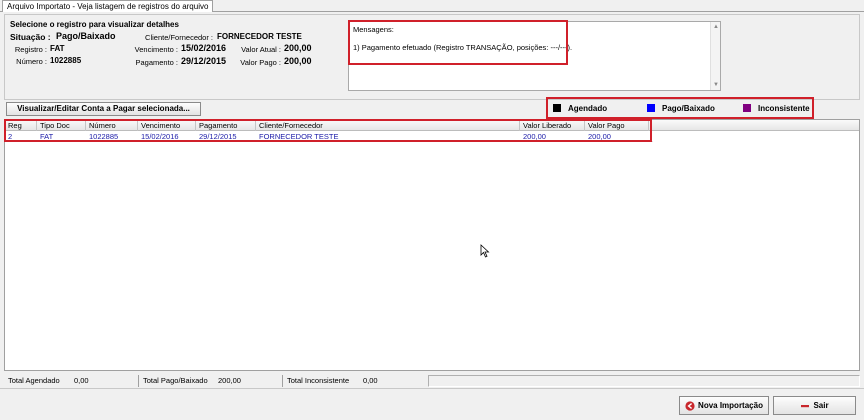 The width and height of the screenshot is (864, 420). I want to click on sair-button: Sair, so click(814, 405).